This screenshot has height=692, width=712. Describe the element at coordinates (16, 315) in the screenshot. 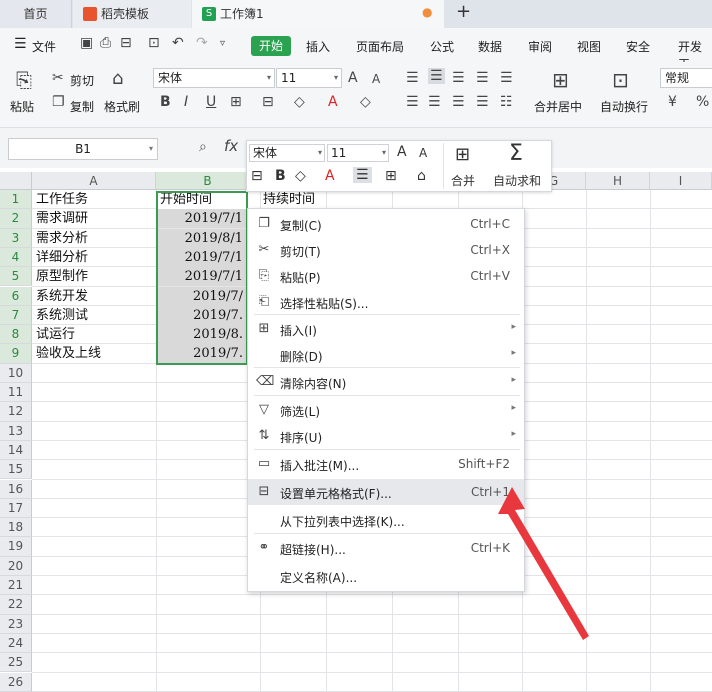

I see `row-header: 7` at that location.